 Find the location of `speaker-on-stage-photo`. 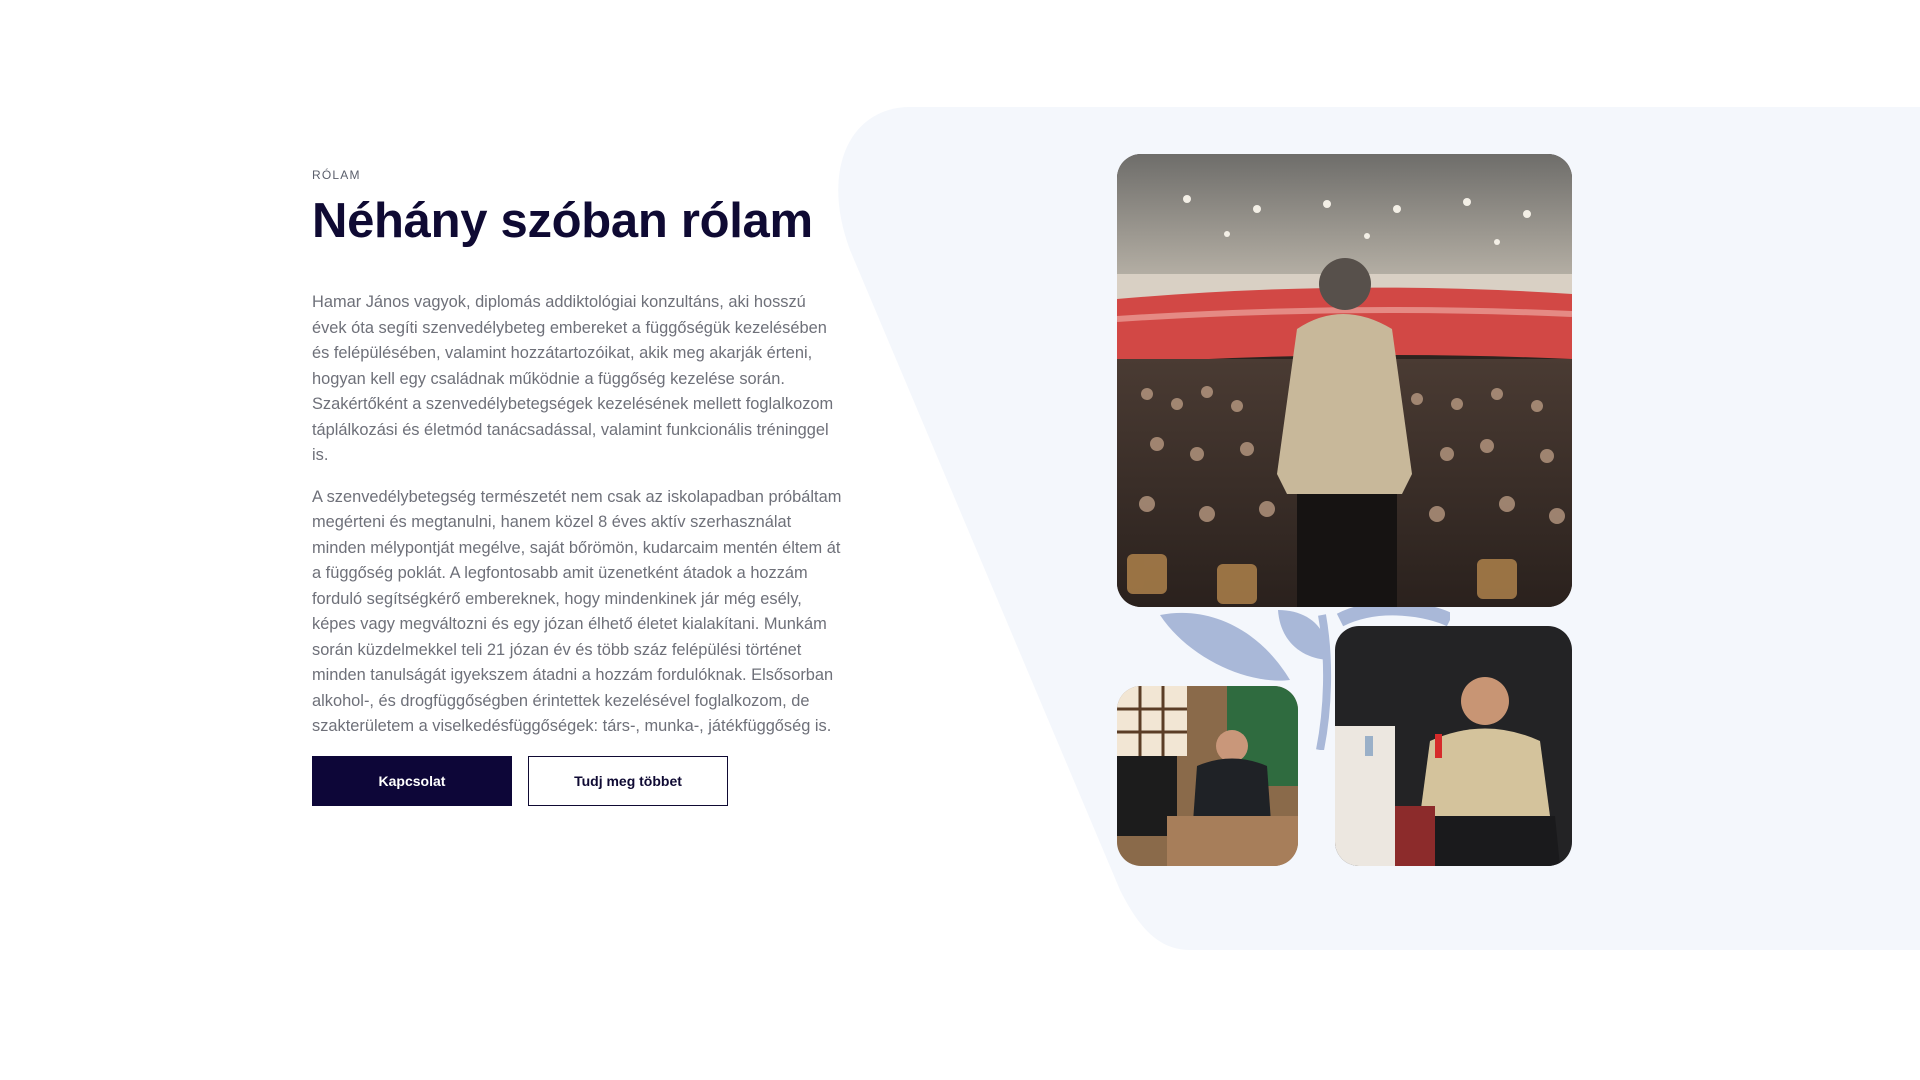

speaker-on-stage-photo is located at coordinates (1344, 380).